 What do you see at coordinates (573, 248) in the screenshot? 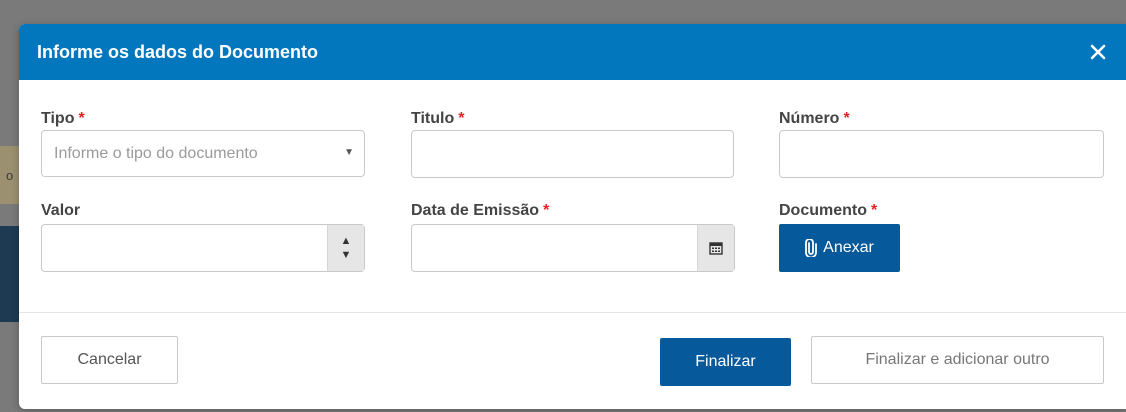
I see `data-emissao-input` at bounding box center [573, 248].